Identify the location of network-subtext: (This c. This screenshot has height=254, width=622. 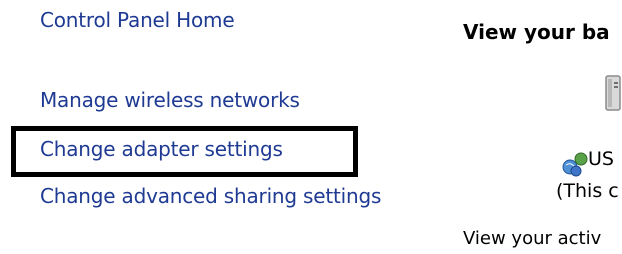
(587, 191).